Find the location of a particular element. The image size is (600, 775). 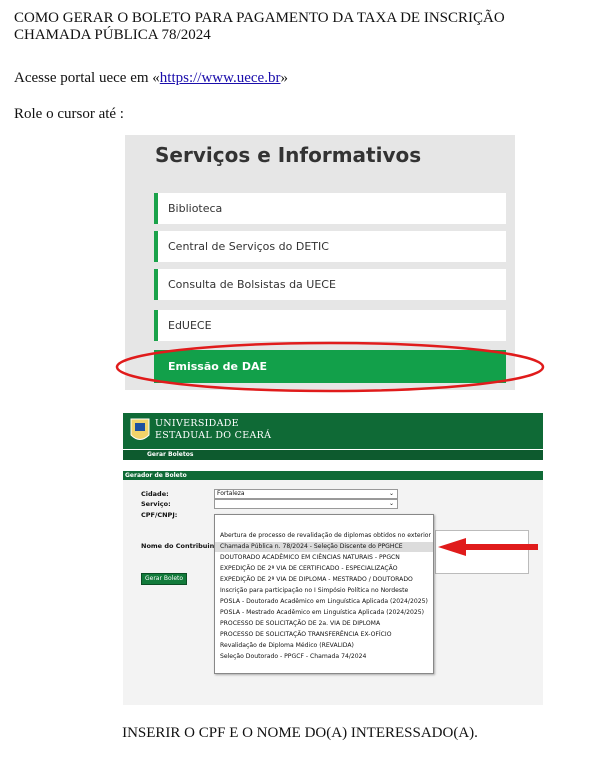

highlight-oval is located at coordinates (330, 367).